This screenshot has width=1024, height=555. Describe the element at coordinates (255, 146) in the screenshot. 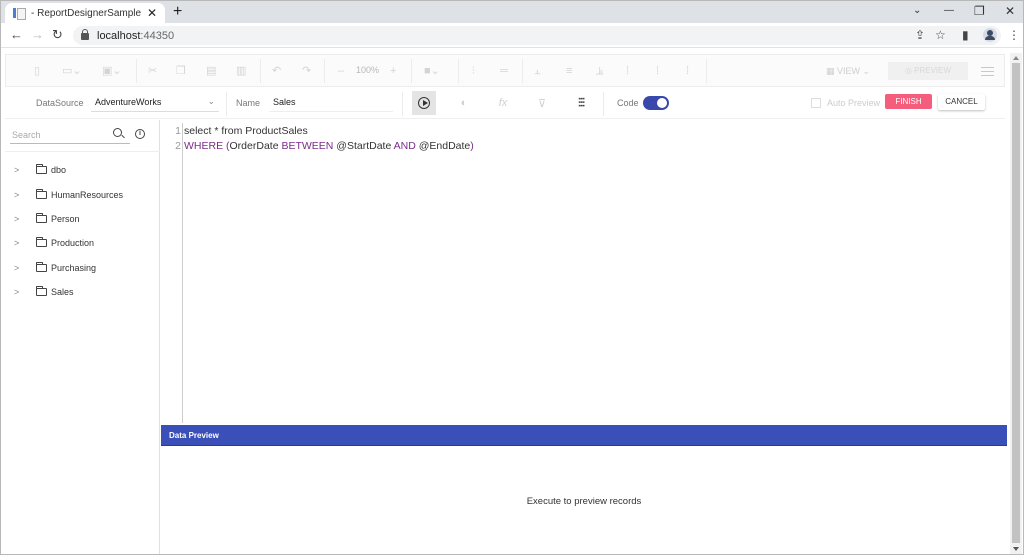

I see `code-token: OrderDate` at that location.